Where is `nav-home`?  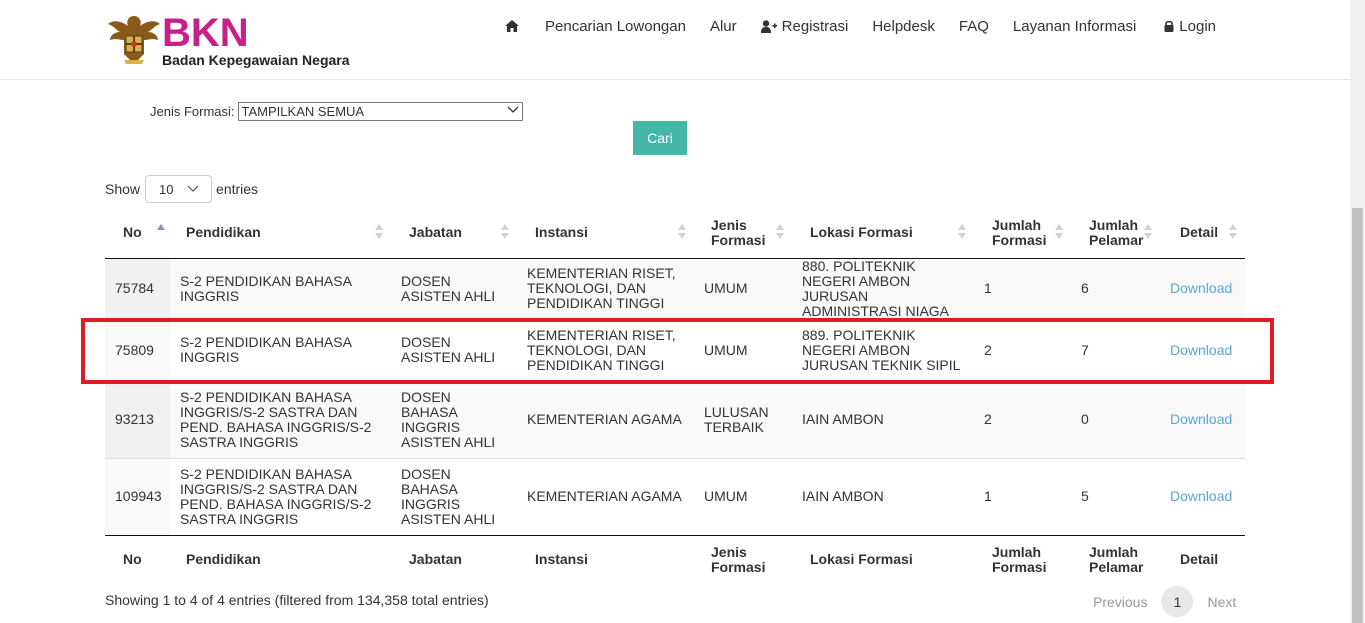
nav-home is located at coordinates (512, 26).